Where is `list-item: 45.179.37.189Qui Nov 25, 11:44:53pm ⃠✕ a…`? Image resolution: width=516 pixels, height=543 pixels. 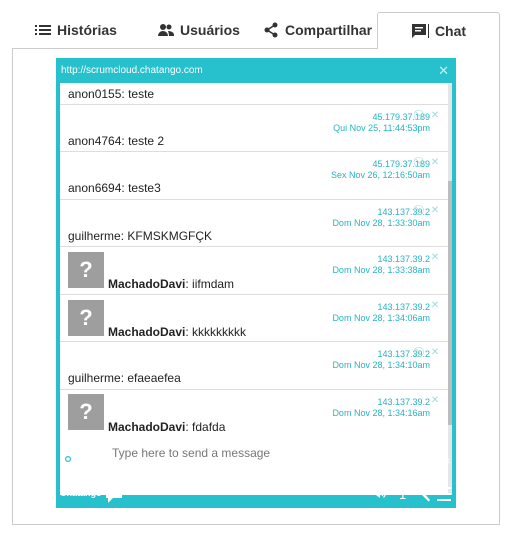
list-item: 45.179.37.189Qui Nov 25, 11:44:53pm ⃠✕ a… is located at coordinates (254, 128).